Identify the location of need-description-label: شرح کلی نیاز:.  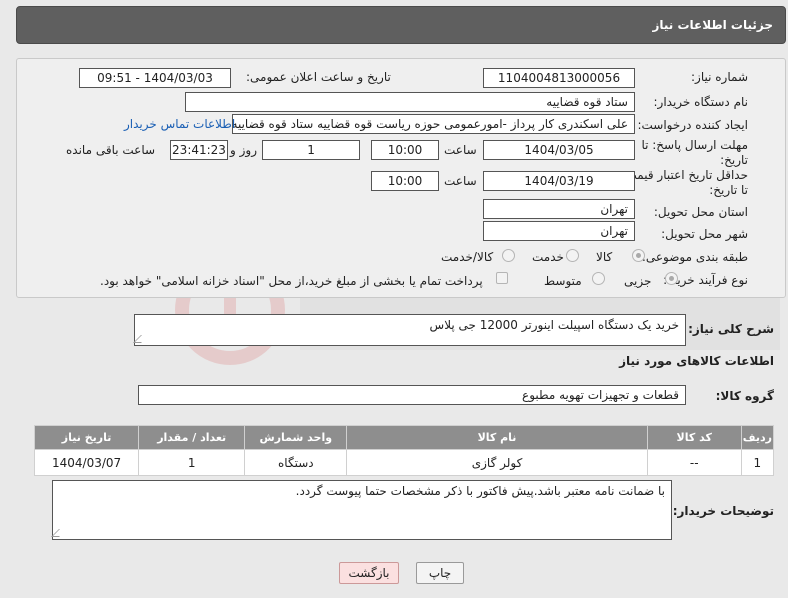
(731, 329).